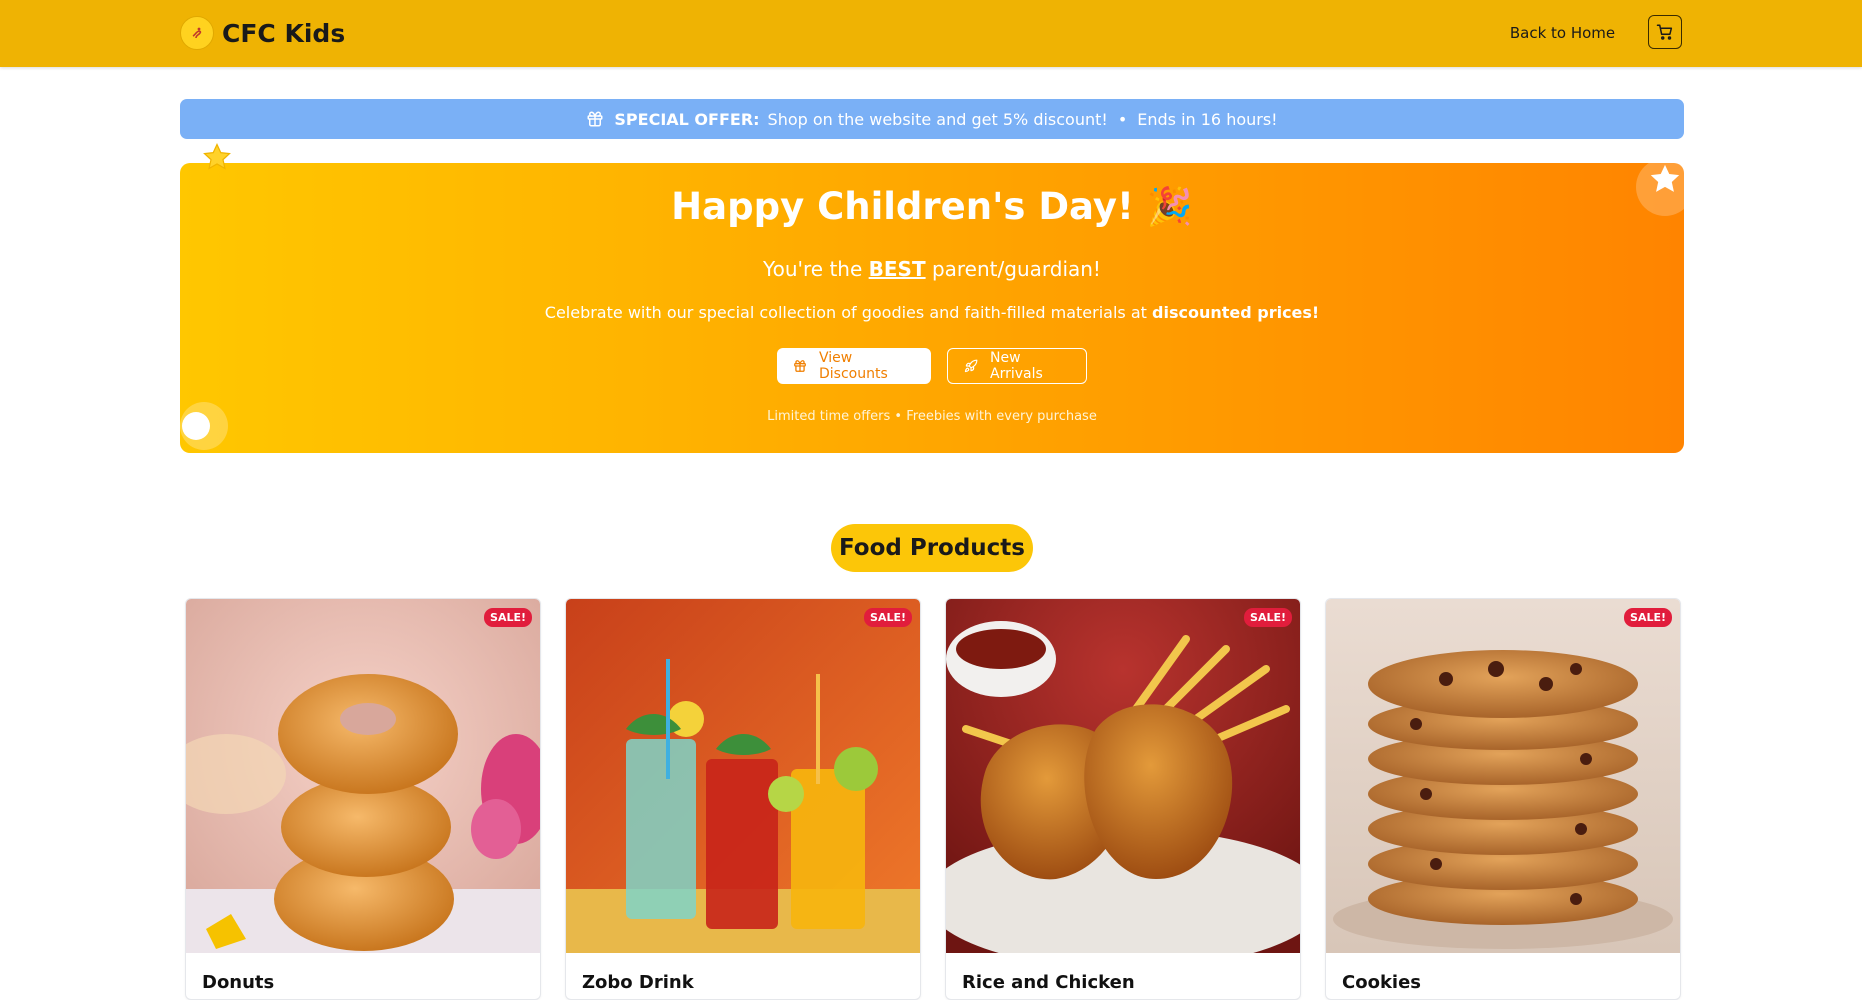 Image resolution: width=1862 pixels, height=1000 pixels. I want to click on circle-decoration, so click(204, 426).